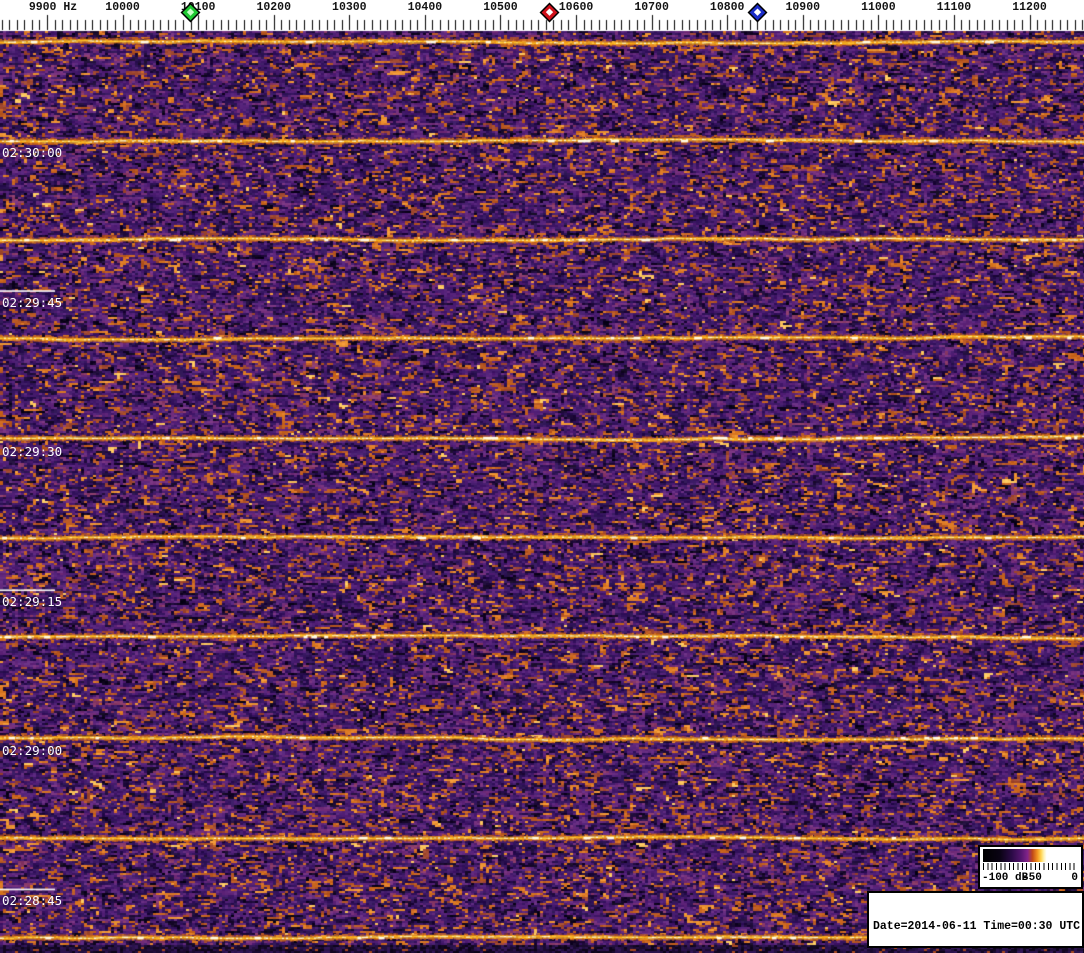 Image resolution: width=1084 pixels, height=953 pixels. I want to click on colorbar-legend: -100 dB -50 0, so click(1030, 867).